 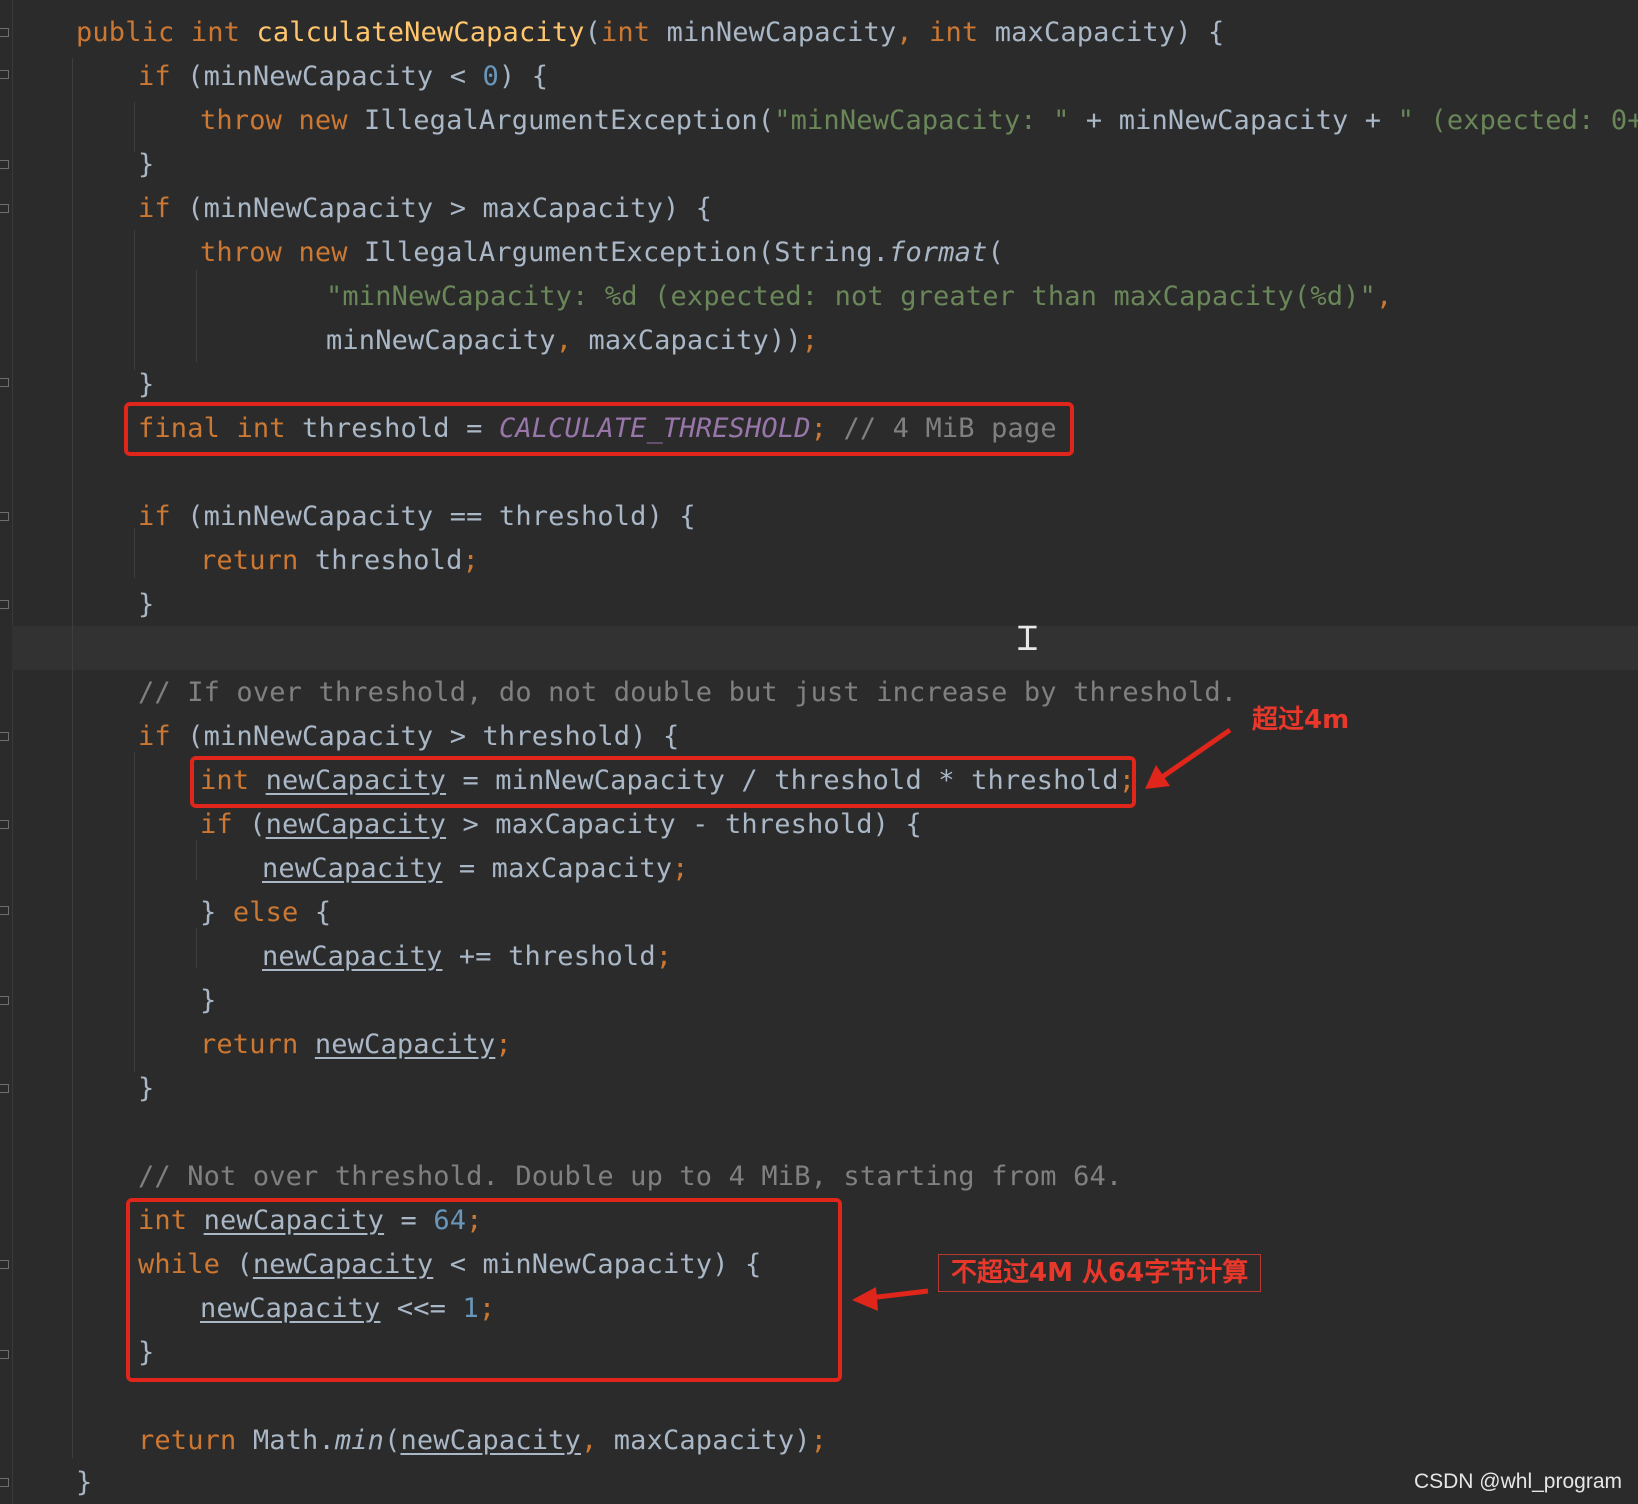 What do you see at coordinates (1027, 639) in the screenshot?
I see `text-cursor-icon: Ɪ` at bounding box center [1027, 639].